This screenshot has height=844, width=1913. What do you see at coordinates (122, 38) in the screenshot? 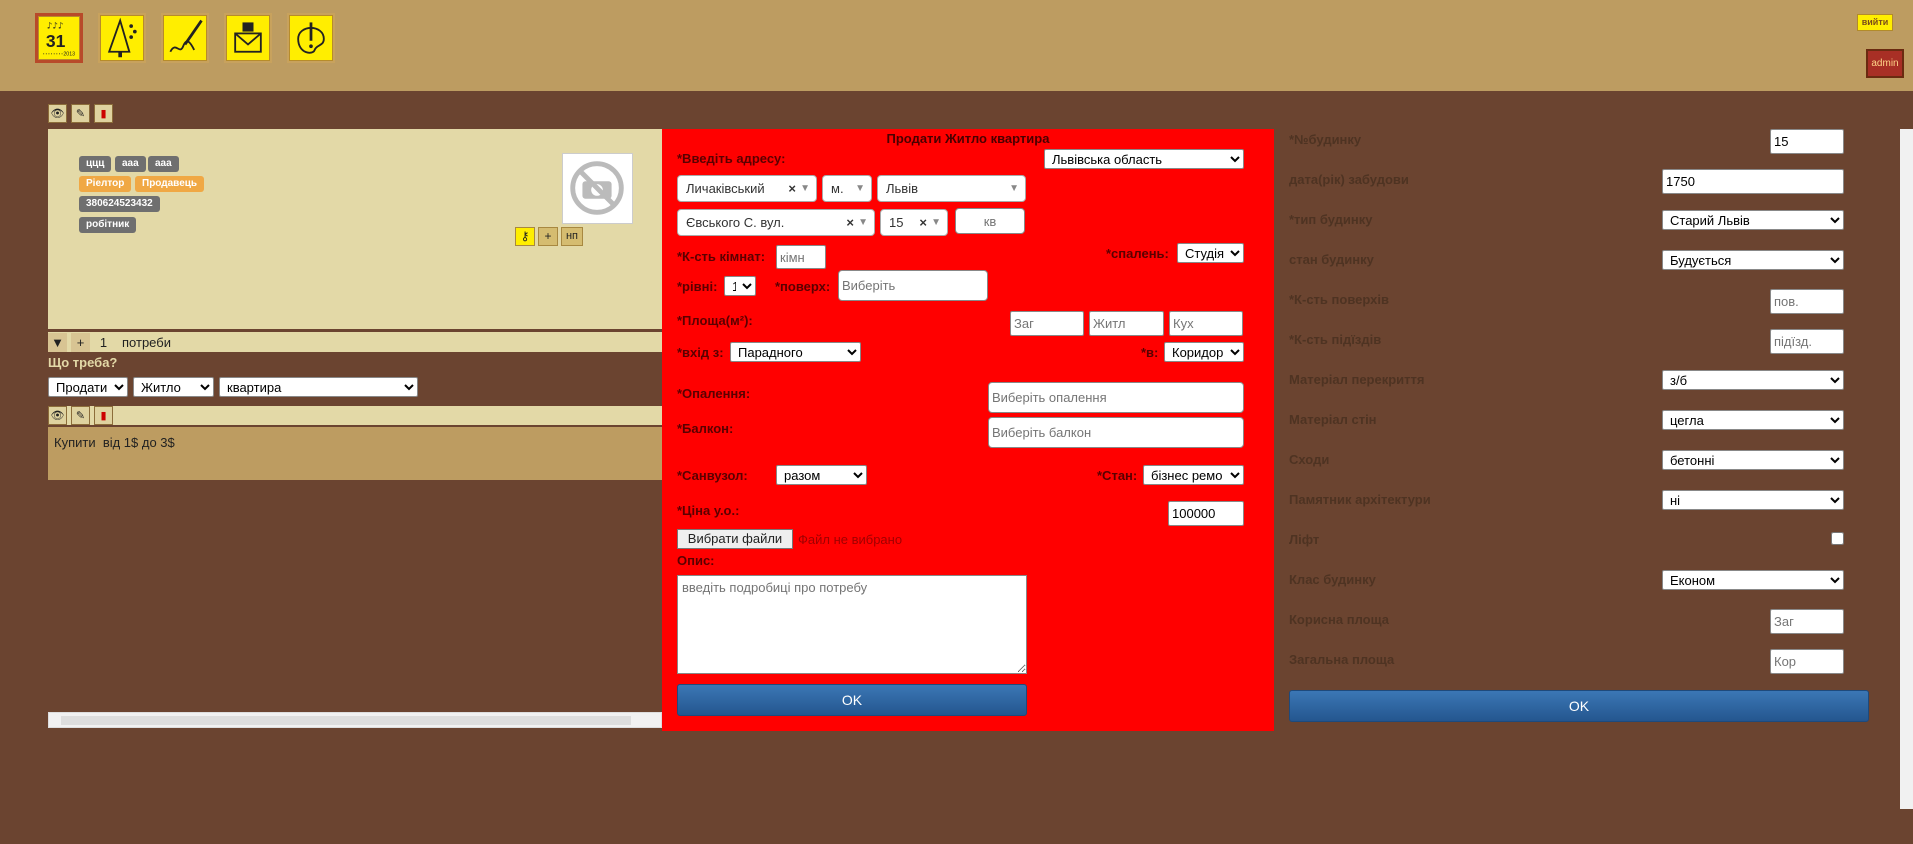
I see `tree-chart-icon` at bounding box center [122, 38].